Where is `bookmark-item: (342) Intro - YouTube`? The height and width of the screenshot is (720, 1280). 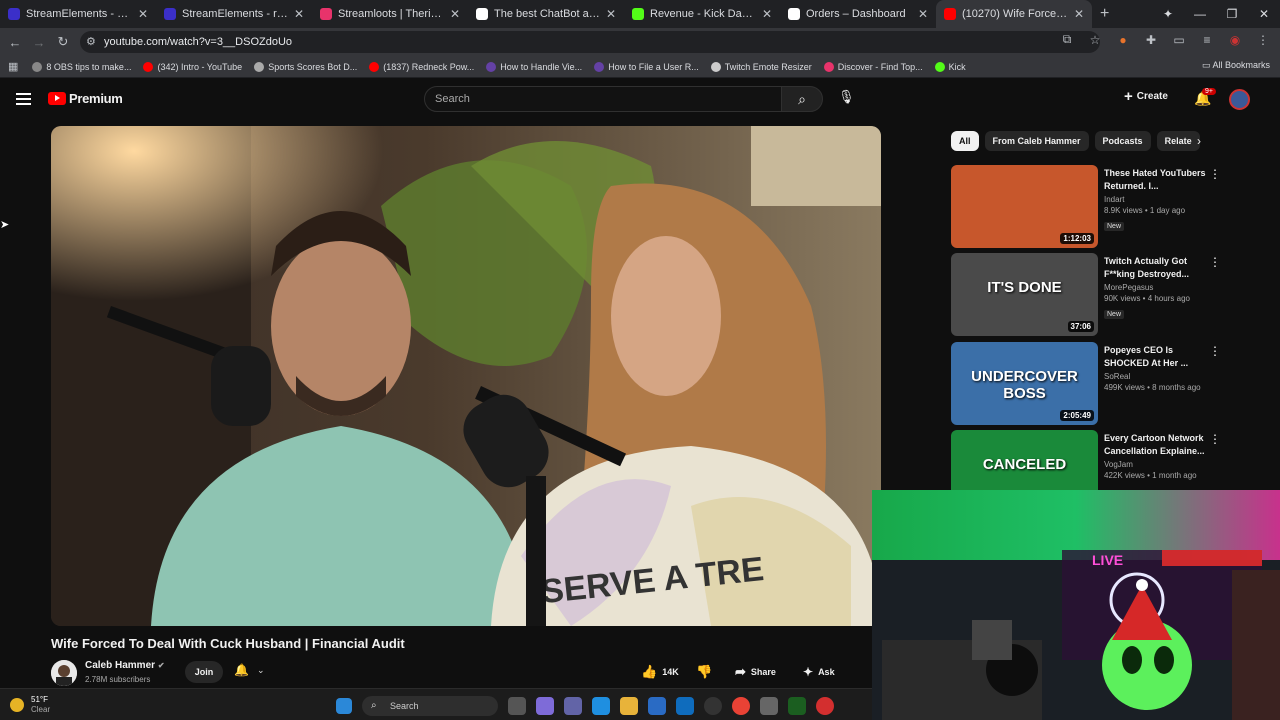
bookmark-item: (342) Intro - YouTube is located at coordinates (192, 66).